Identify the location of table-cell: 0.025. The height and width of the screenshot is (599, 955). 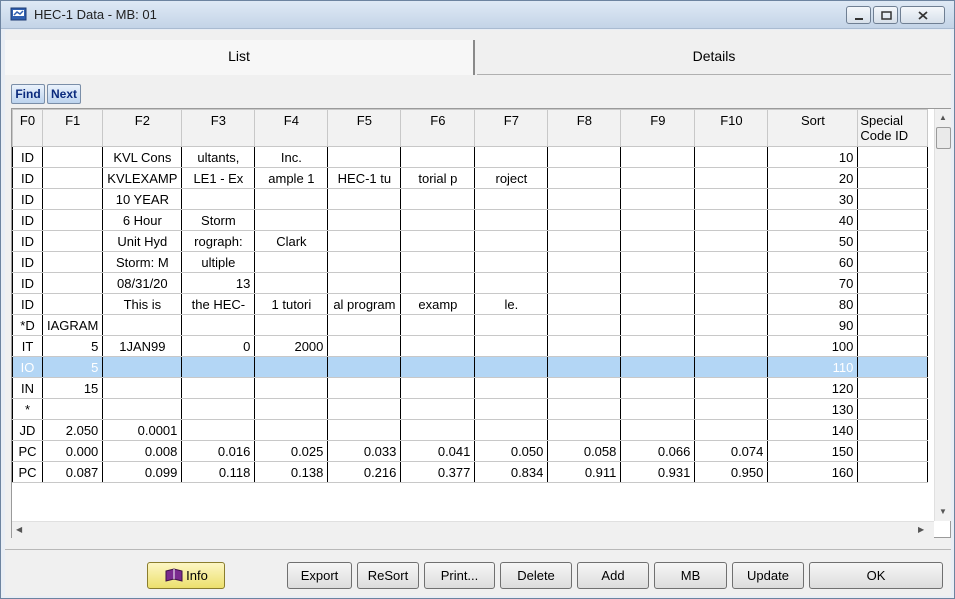
(291, 451).